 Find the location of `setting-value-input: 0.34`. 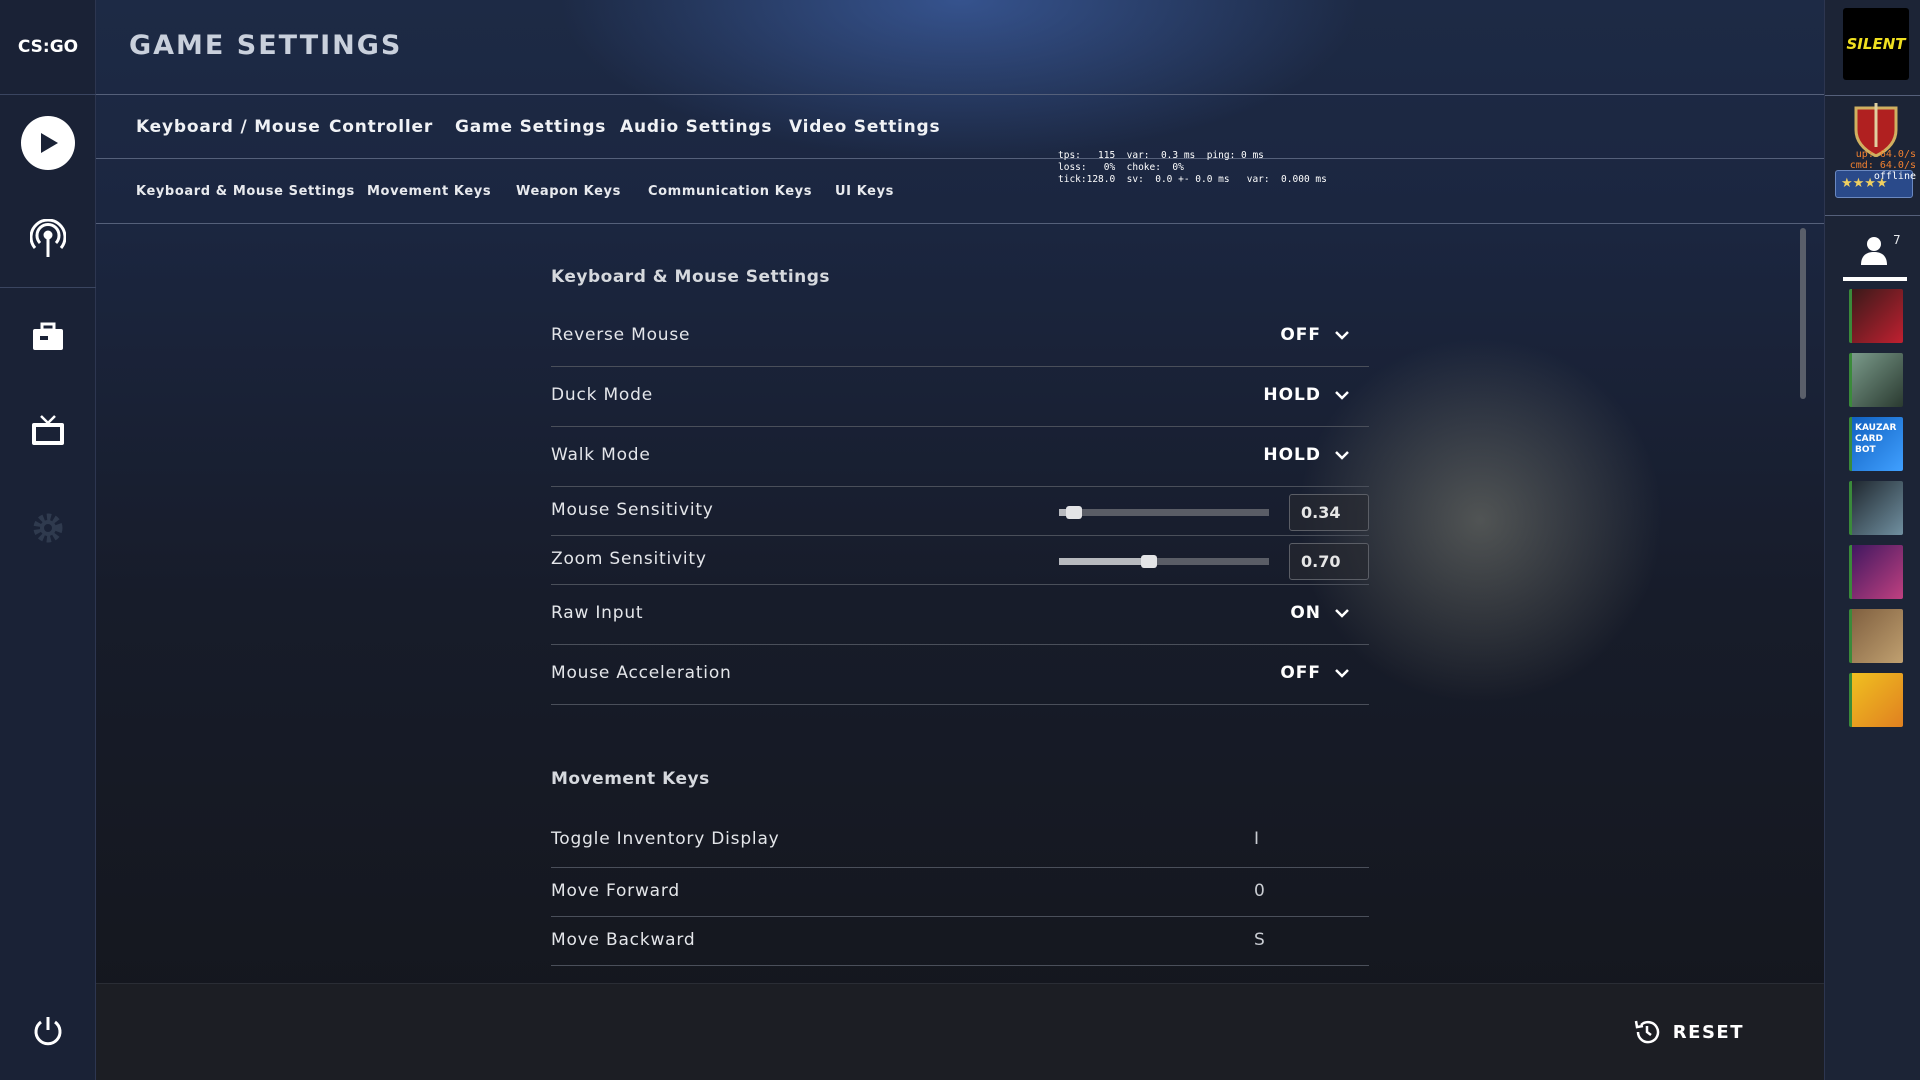

setting-value-input: 0.34 is located at coordinates (1329, 512).